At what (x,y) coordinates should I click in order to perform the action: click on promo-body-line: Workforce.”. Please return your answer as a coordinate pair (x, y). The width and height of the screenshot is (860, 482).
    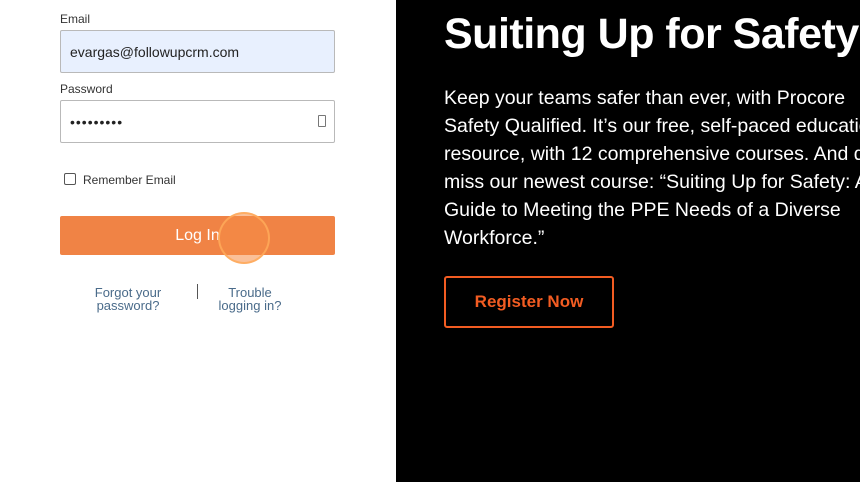
    Looking at the image, I should click on (494, 238).